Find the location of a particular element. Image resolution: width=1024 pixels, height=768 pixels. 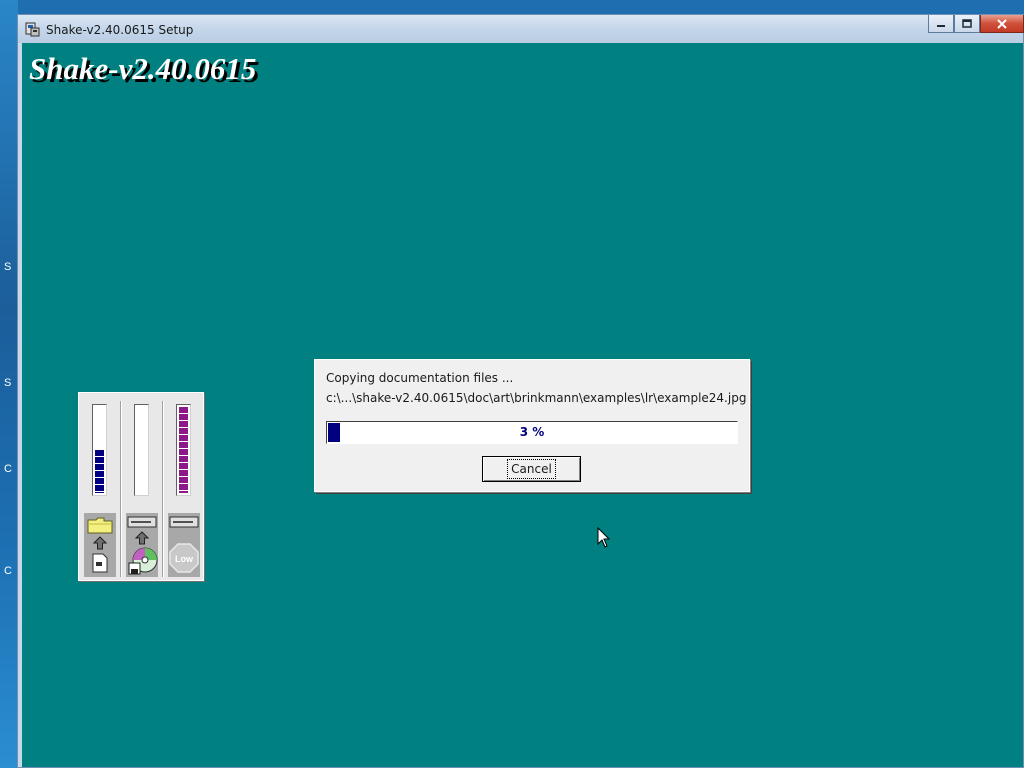

cancel-button: Cancel is located at coordinates (531, 469).